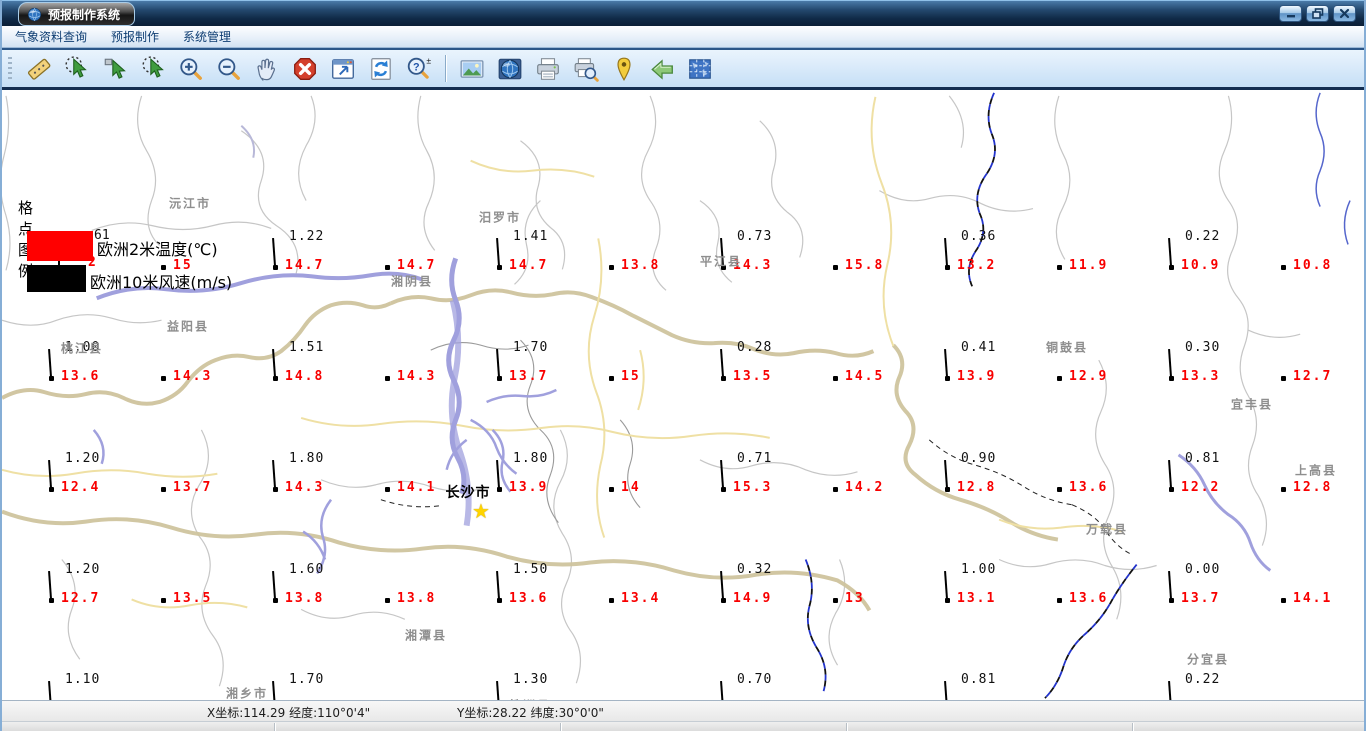  Describe the element at coordinates (56, 278) in the screenshot. I see `legend-windspeed-swatch` at that location.